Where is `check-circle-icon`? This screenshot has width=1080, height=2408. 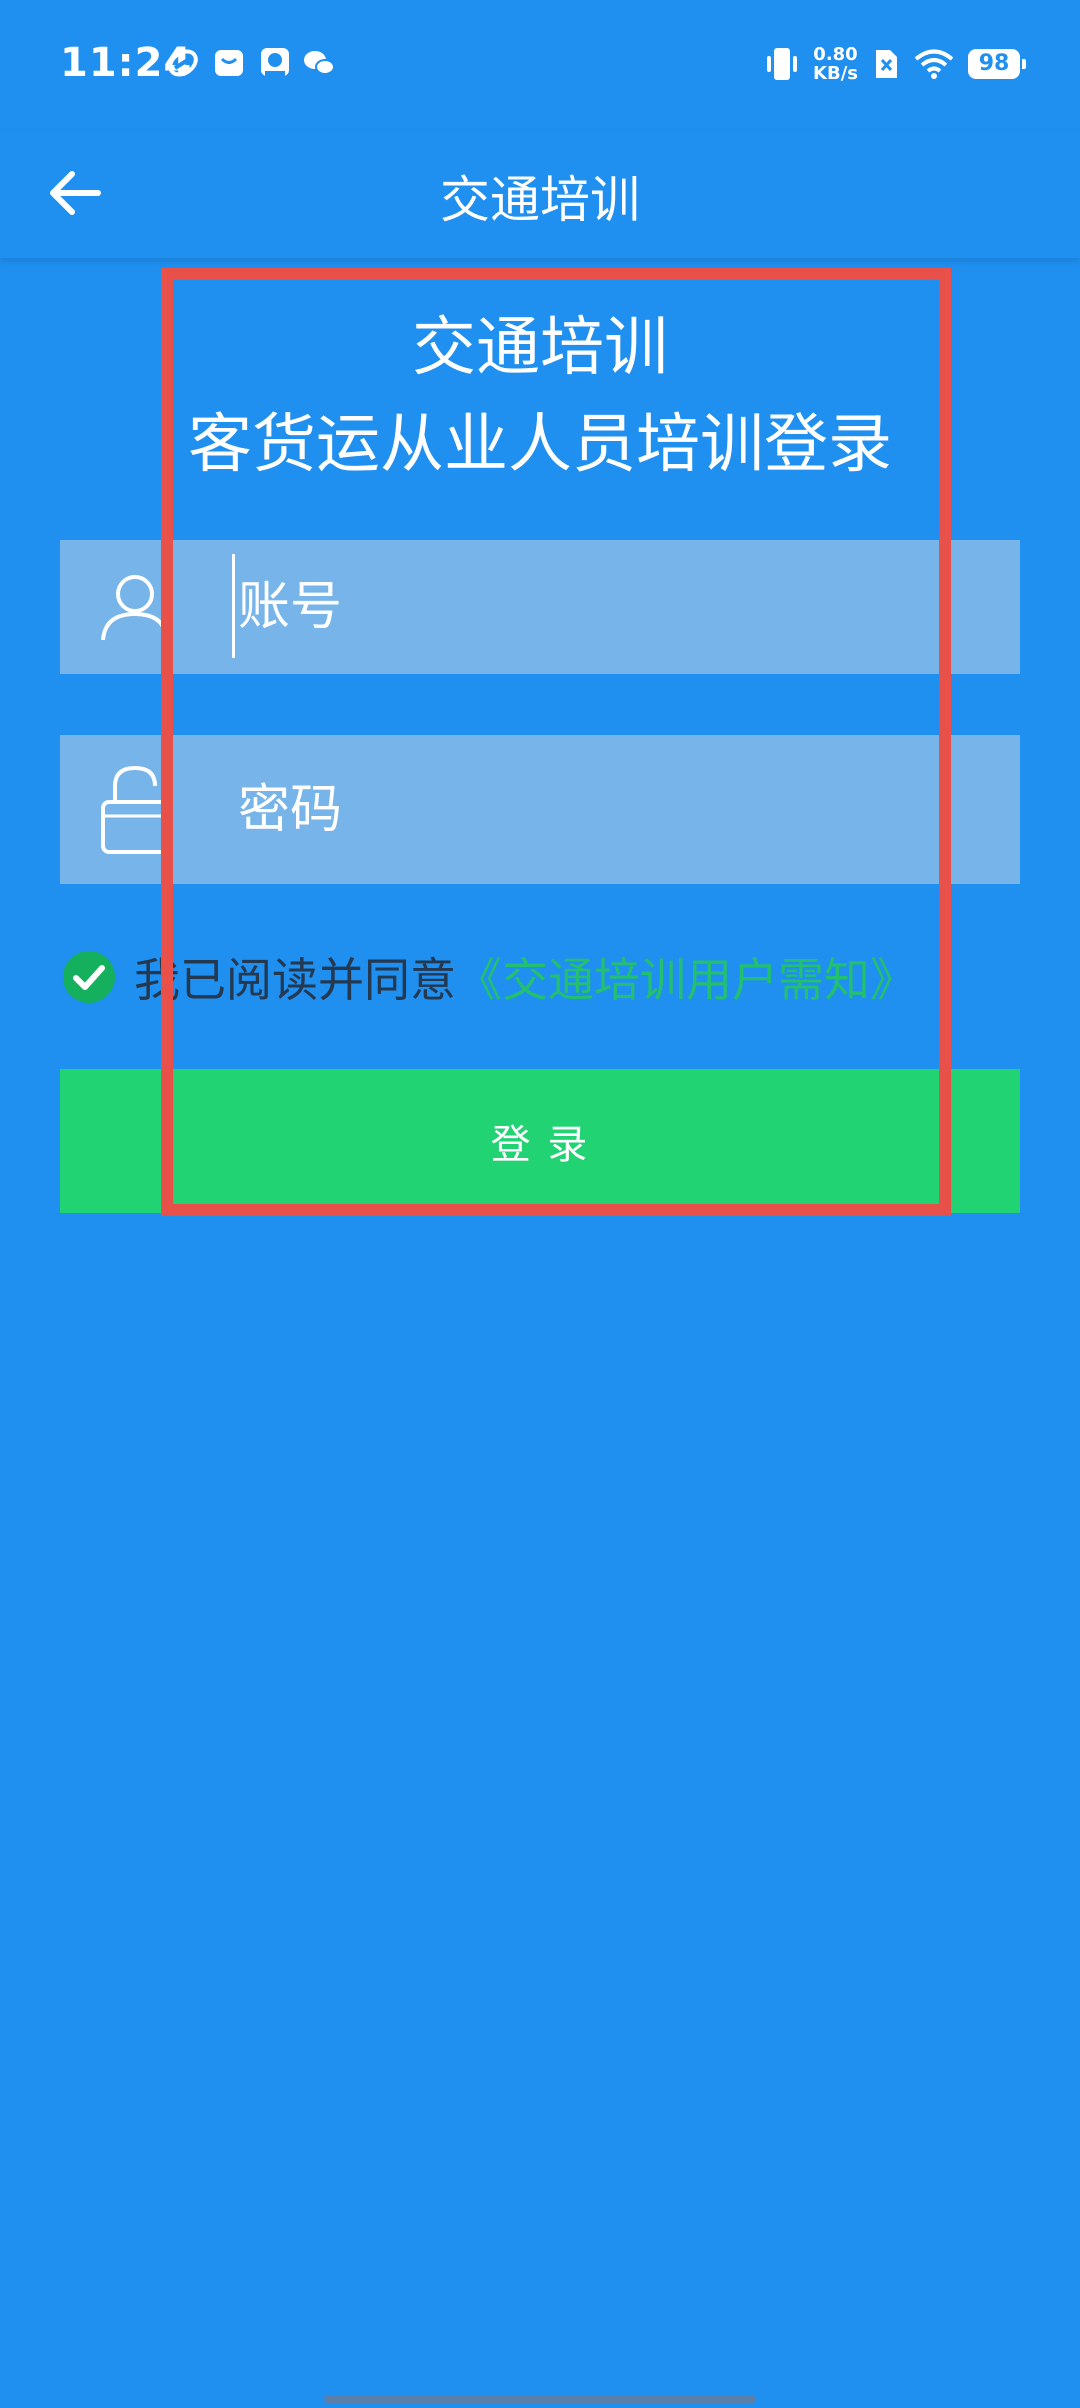
check-circle-icon is located at coordinates (89, 977).